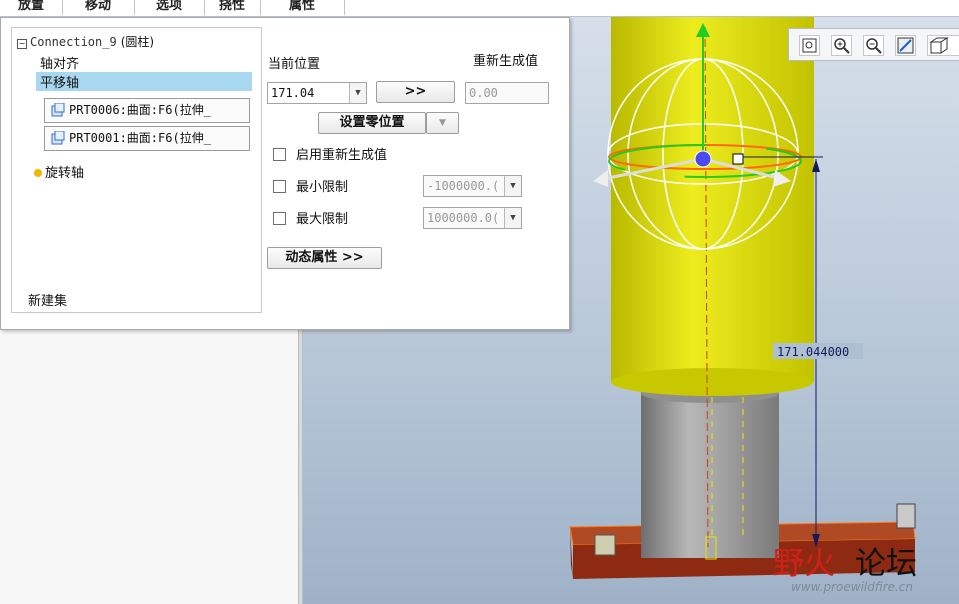 The image size is (959, 604). Describe the element at coordinates (712, 382) in the screenshot. I see `yellow-cylinder-bottom` at that location.